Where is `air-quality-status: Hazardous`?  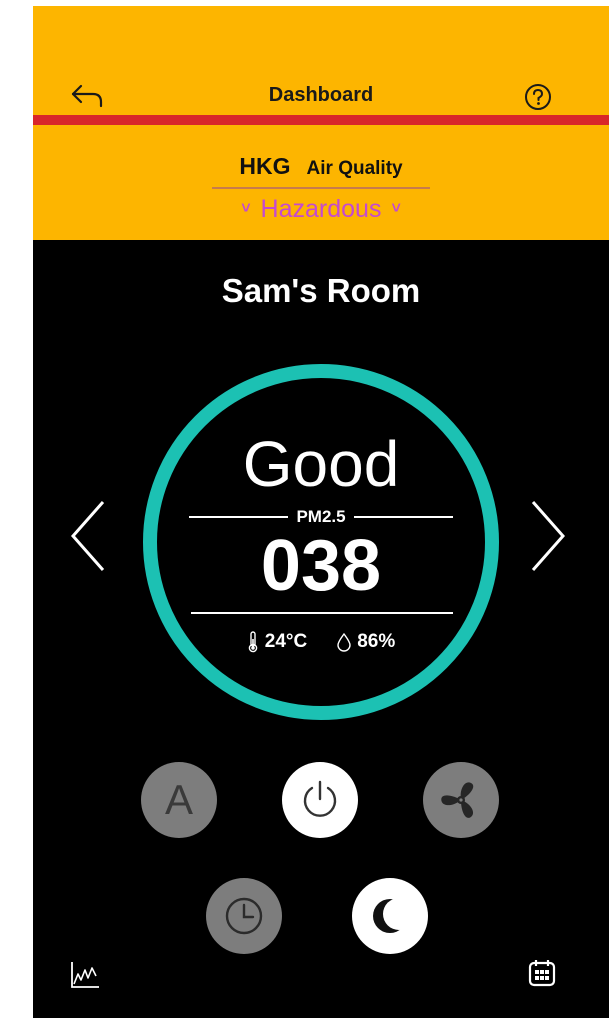 air-quality-status: Hazardous is located at coordinates (321, 208).